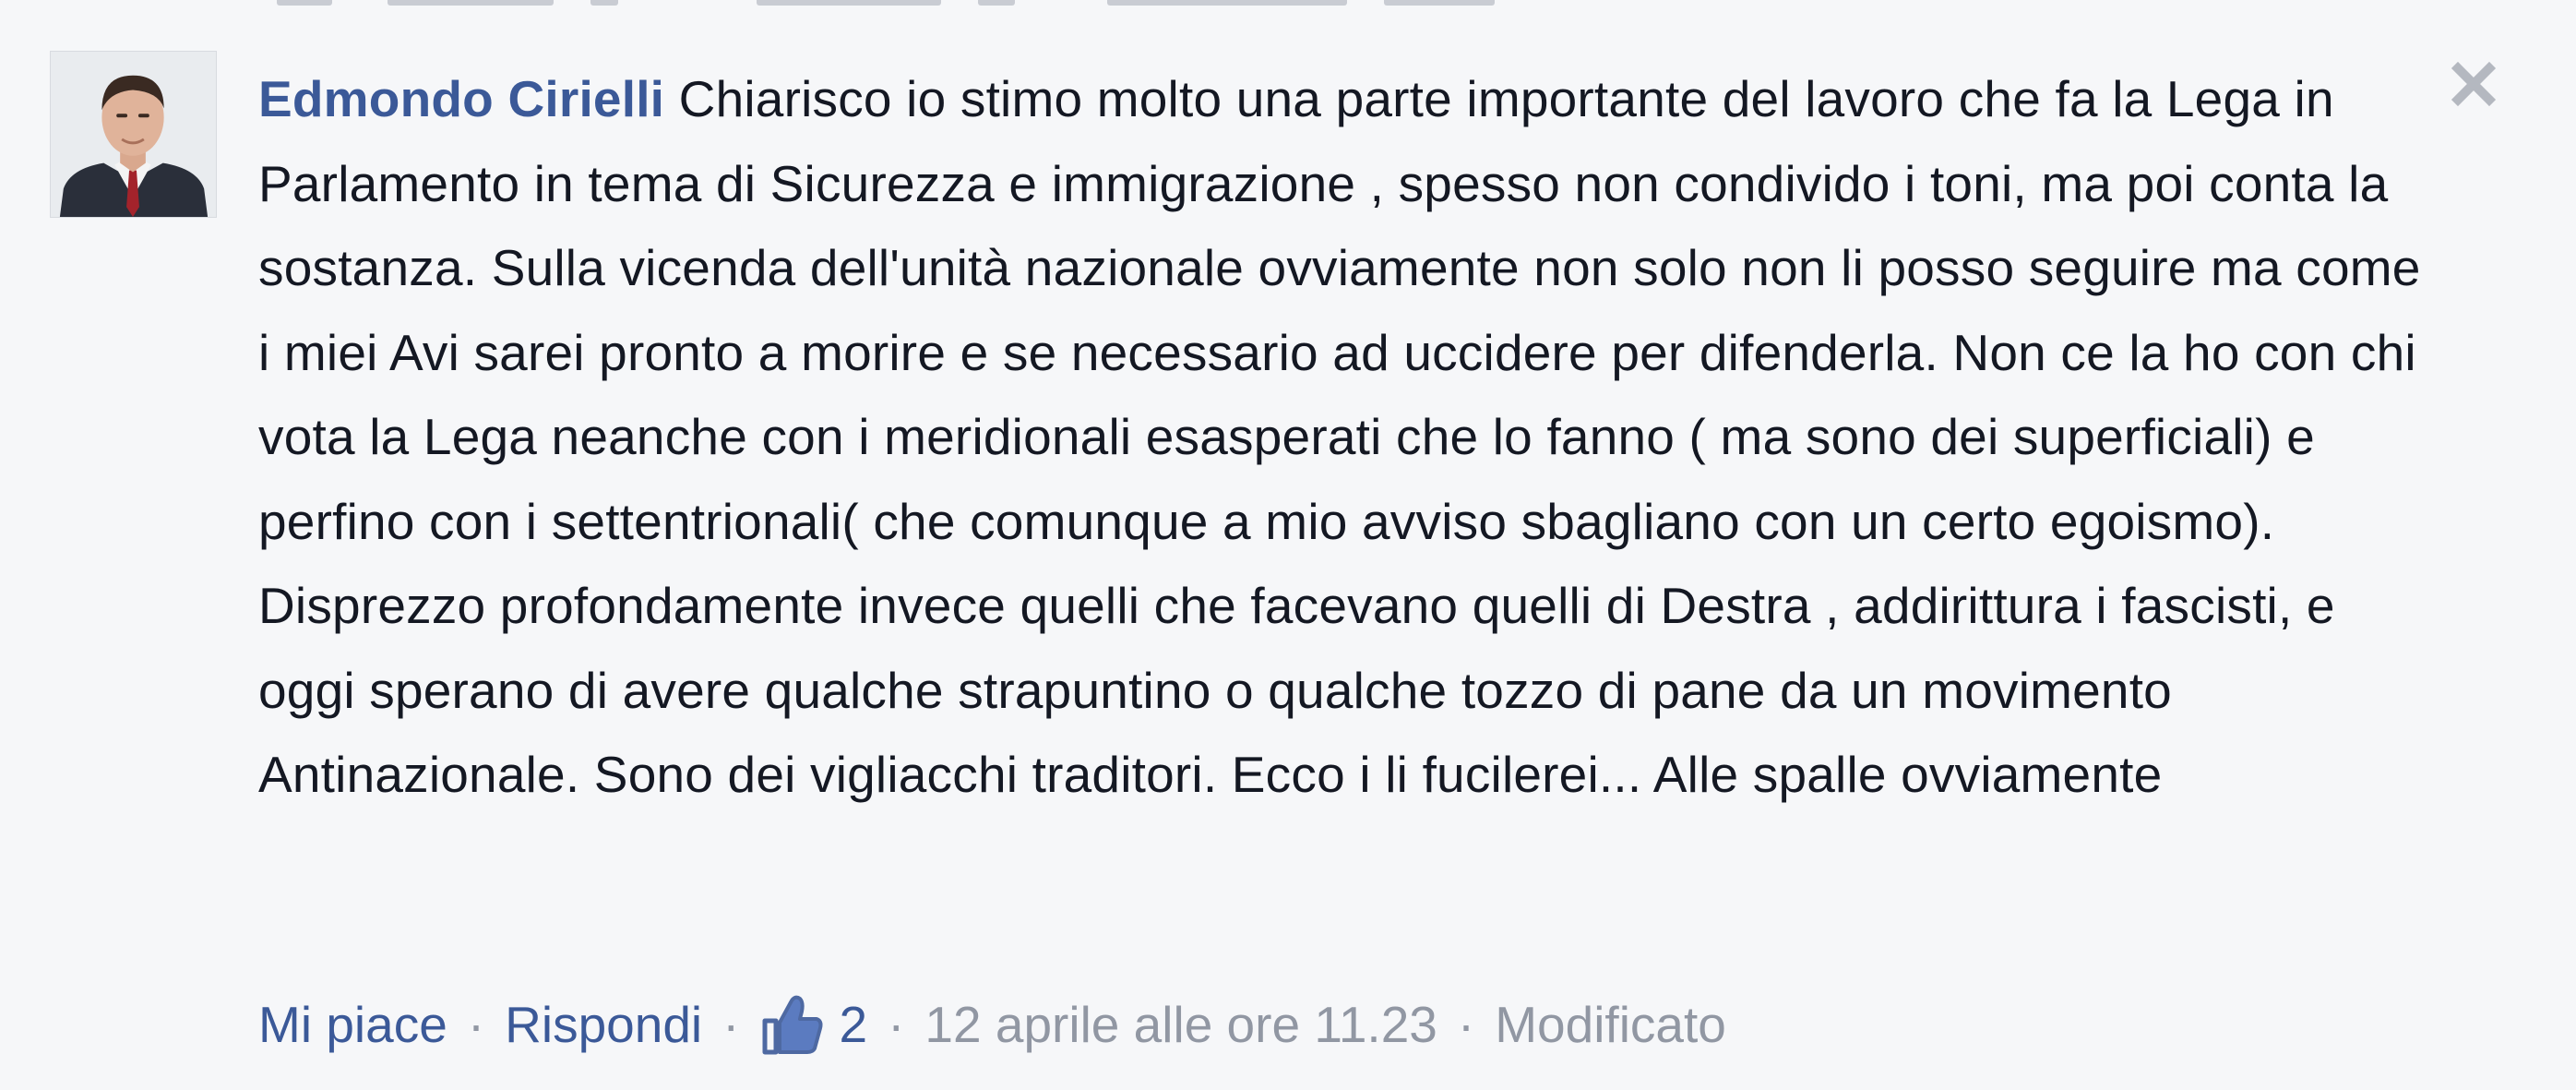  Describe the element at coordinates (1610, 1024) in the screenshot. I see `edited-label: Modificato` at that location.